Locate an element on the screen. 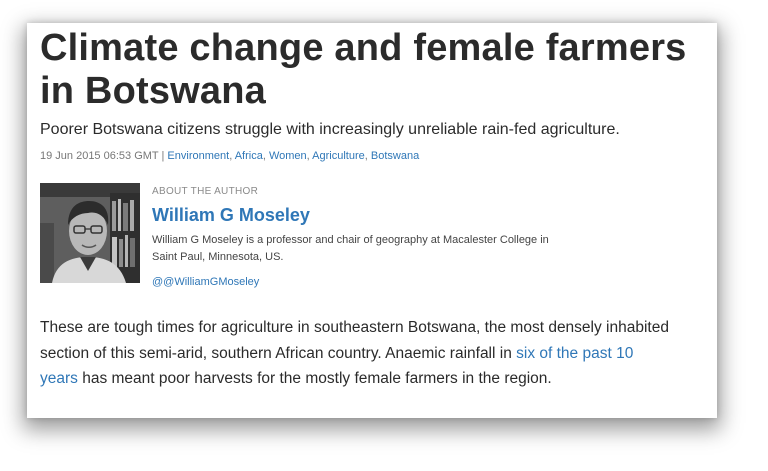 The height and width of the screenshot is (471, 768). author-twitter-link: @@WilliamGMoseley is located at coordinates (205, 282).